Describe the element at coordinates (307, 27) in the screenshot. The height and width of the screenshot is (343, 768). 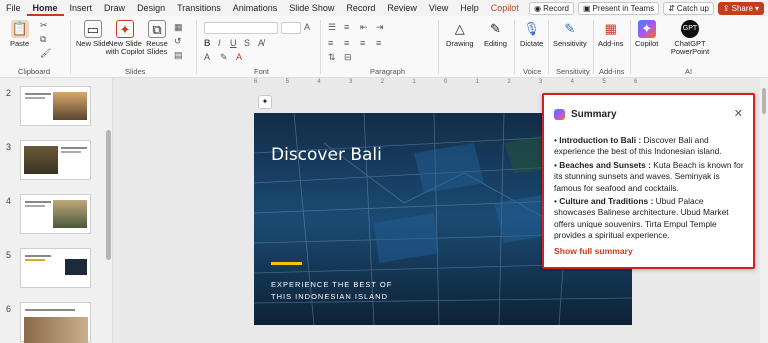
I see `grow-font-icon: A` at that location.